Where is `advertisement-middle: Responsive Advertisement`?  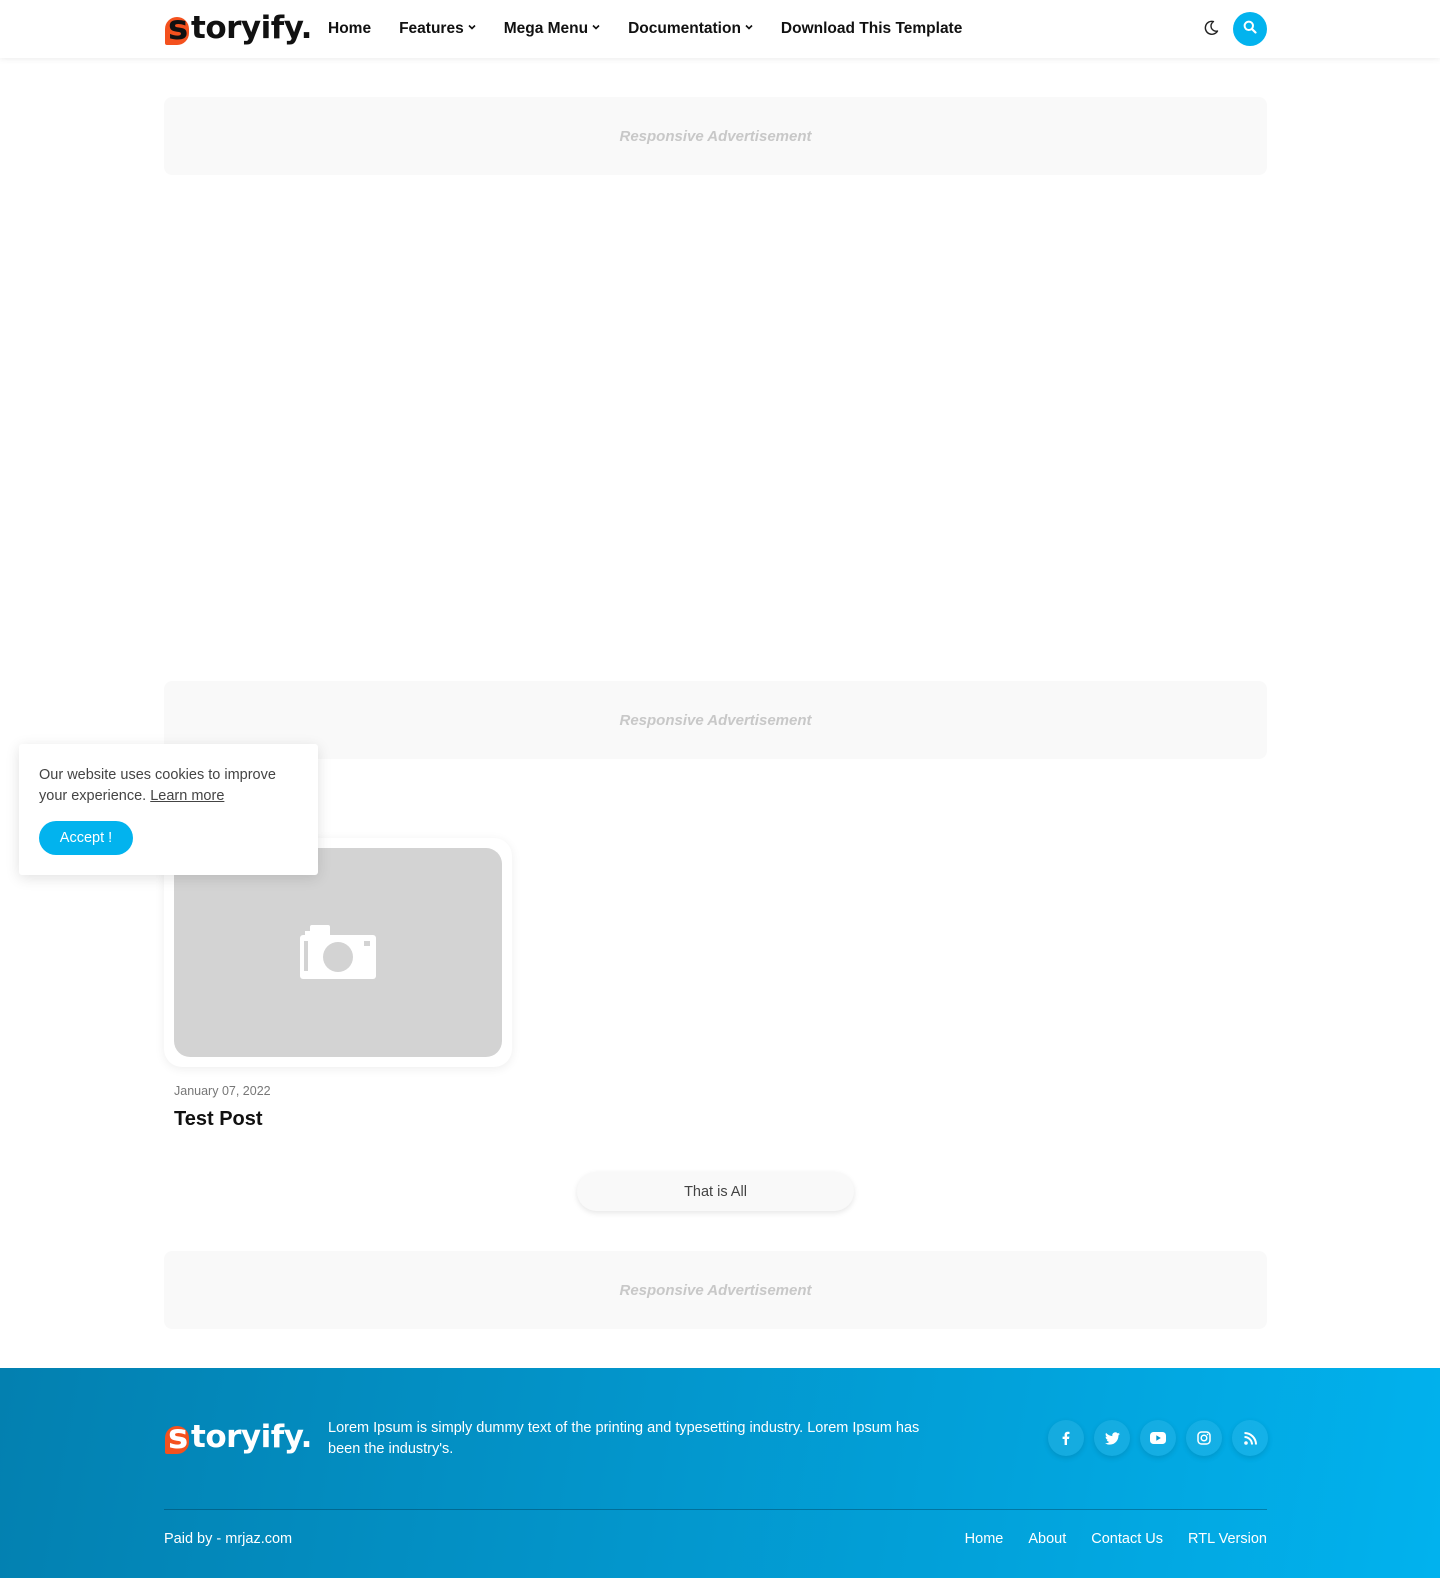
advertisement-middle: Responsive Advertisement is located at coordinates (715, 720).